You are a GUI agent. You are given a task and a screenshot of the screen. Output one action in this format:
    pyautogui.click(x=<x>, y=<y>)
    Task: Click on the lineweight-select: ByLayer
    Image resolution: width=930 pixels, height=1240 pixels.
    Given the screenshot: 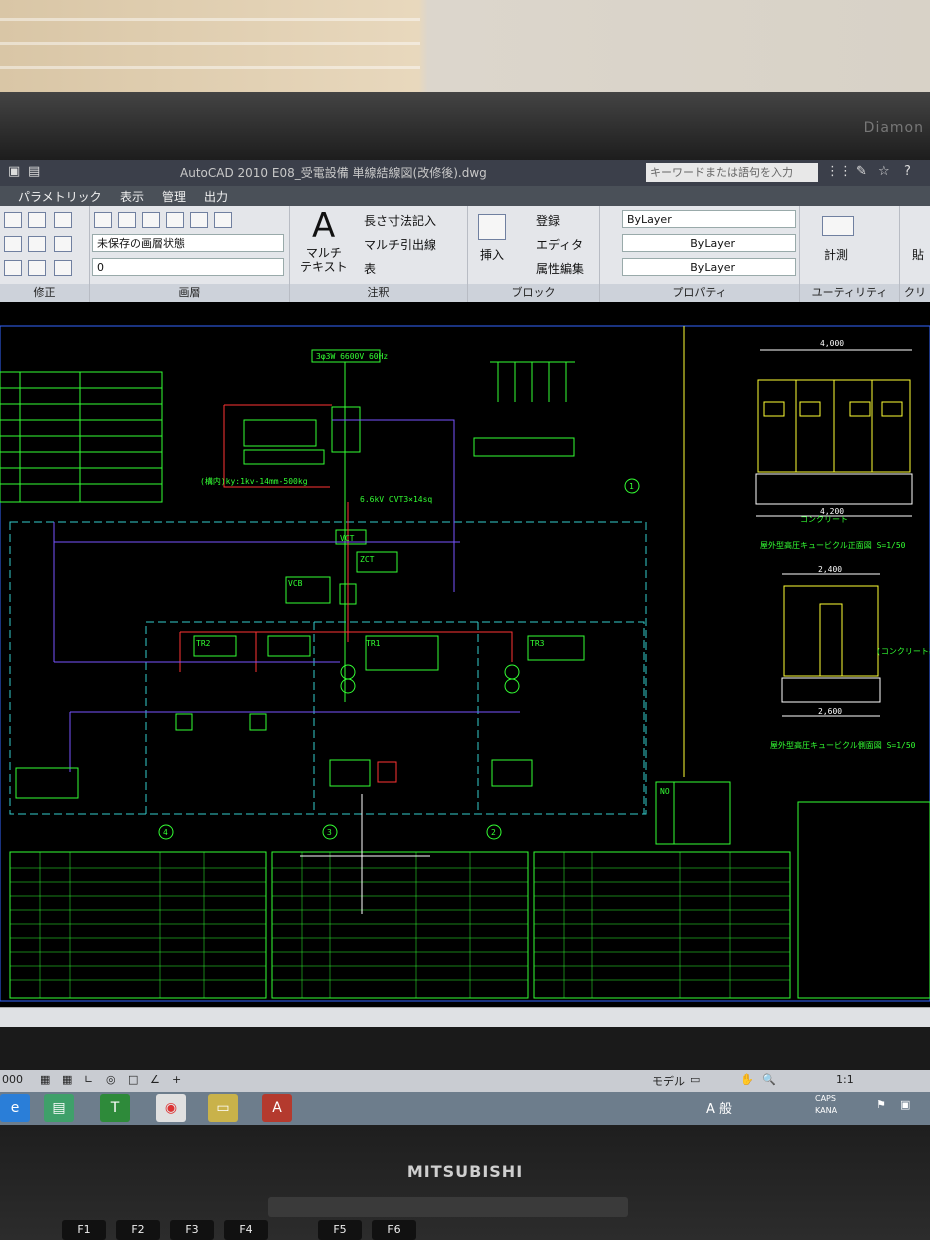 What is the action you would take?
    pyautogui.click(x=709, y=267)
    